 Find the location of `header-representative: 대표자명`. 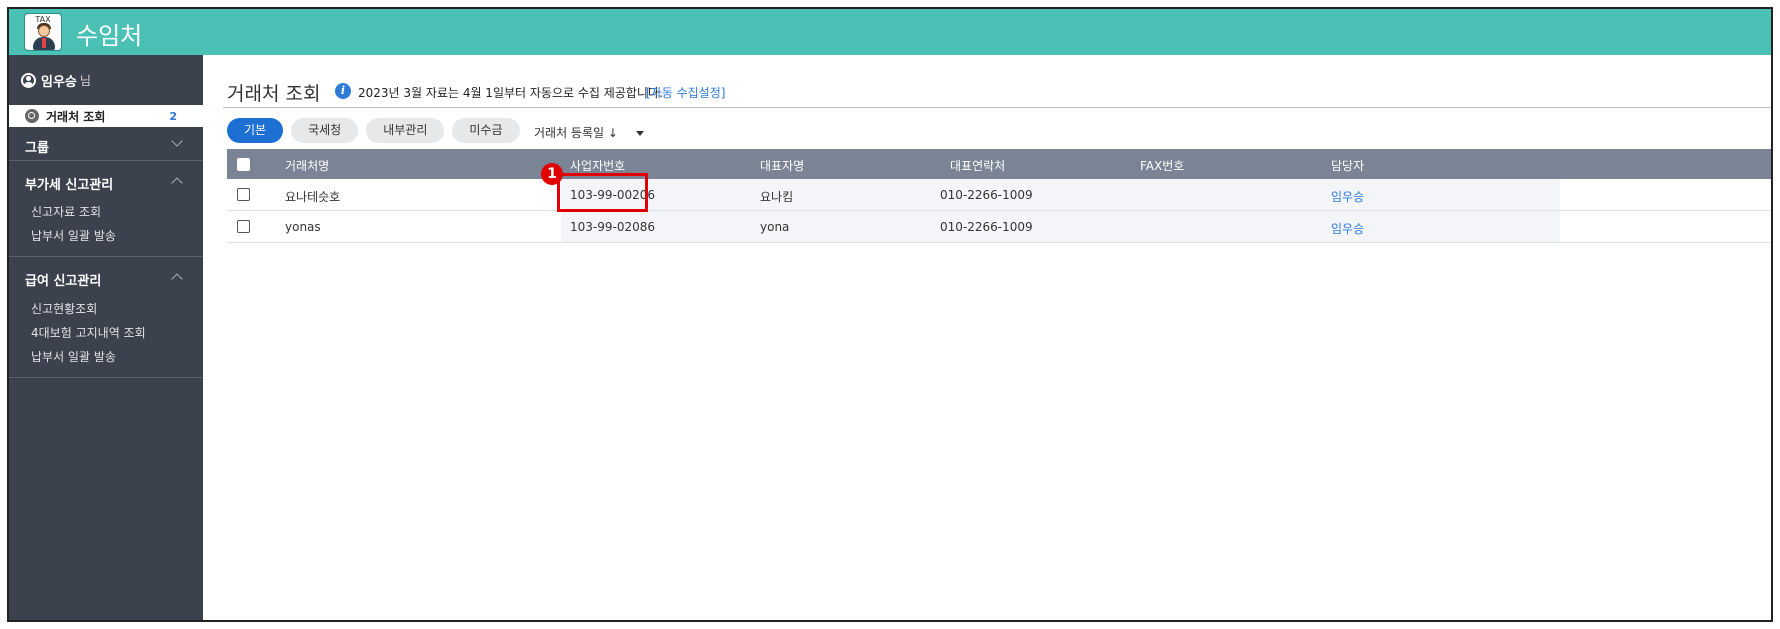

header-representative: 대표자명 is located at coordinates (782, 165).